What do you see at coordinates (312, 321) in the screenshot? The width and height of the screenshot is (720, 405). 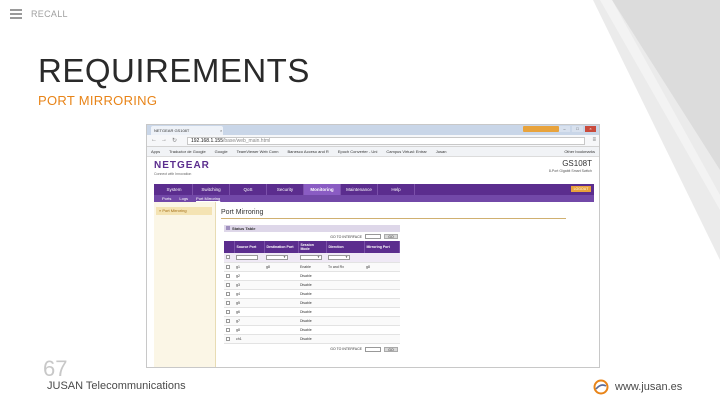 I see `table-row: g7 Disable` at bounding box center [312, 321].